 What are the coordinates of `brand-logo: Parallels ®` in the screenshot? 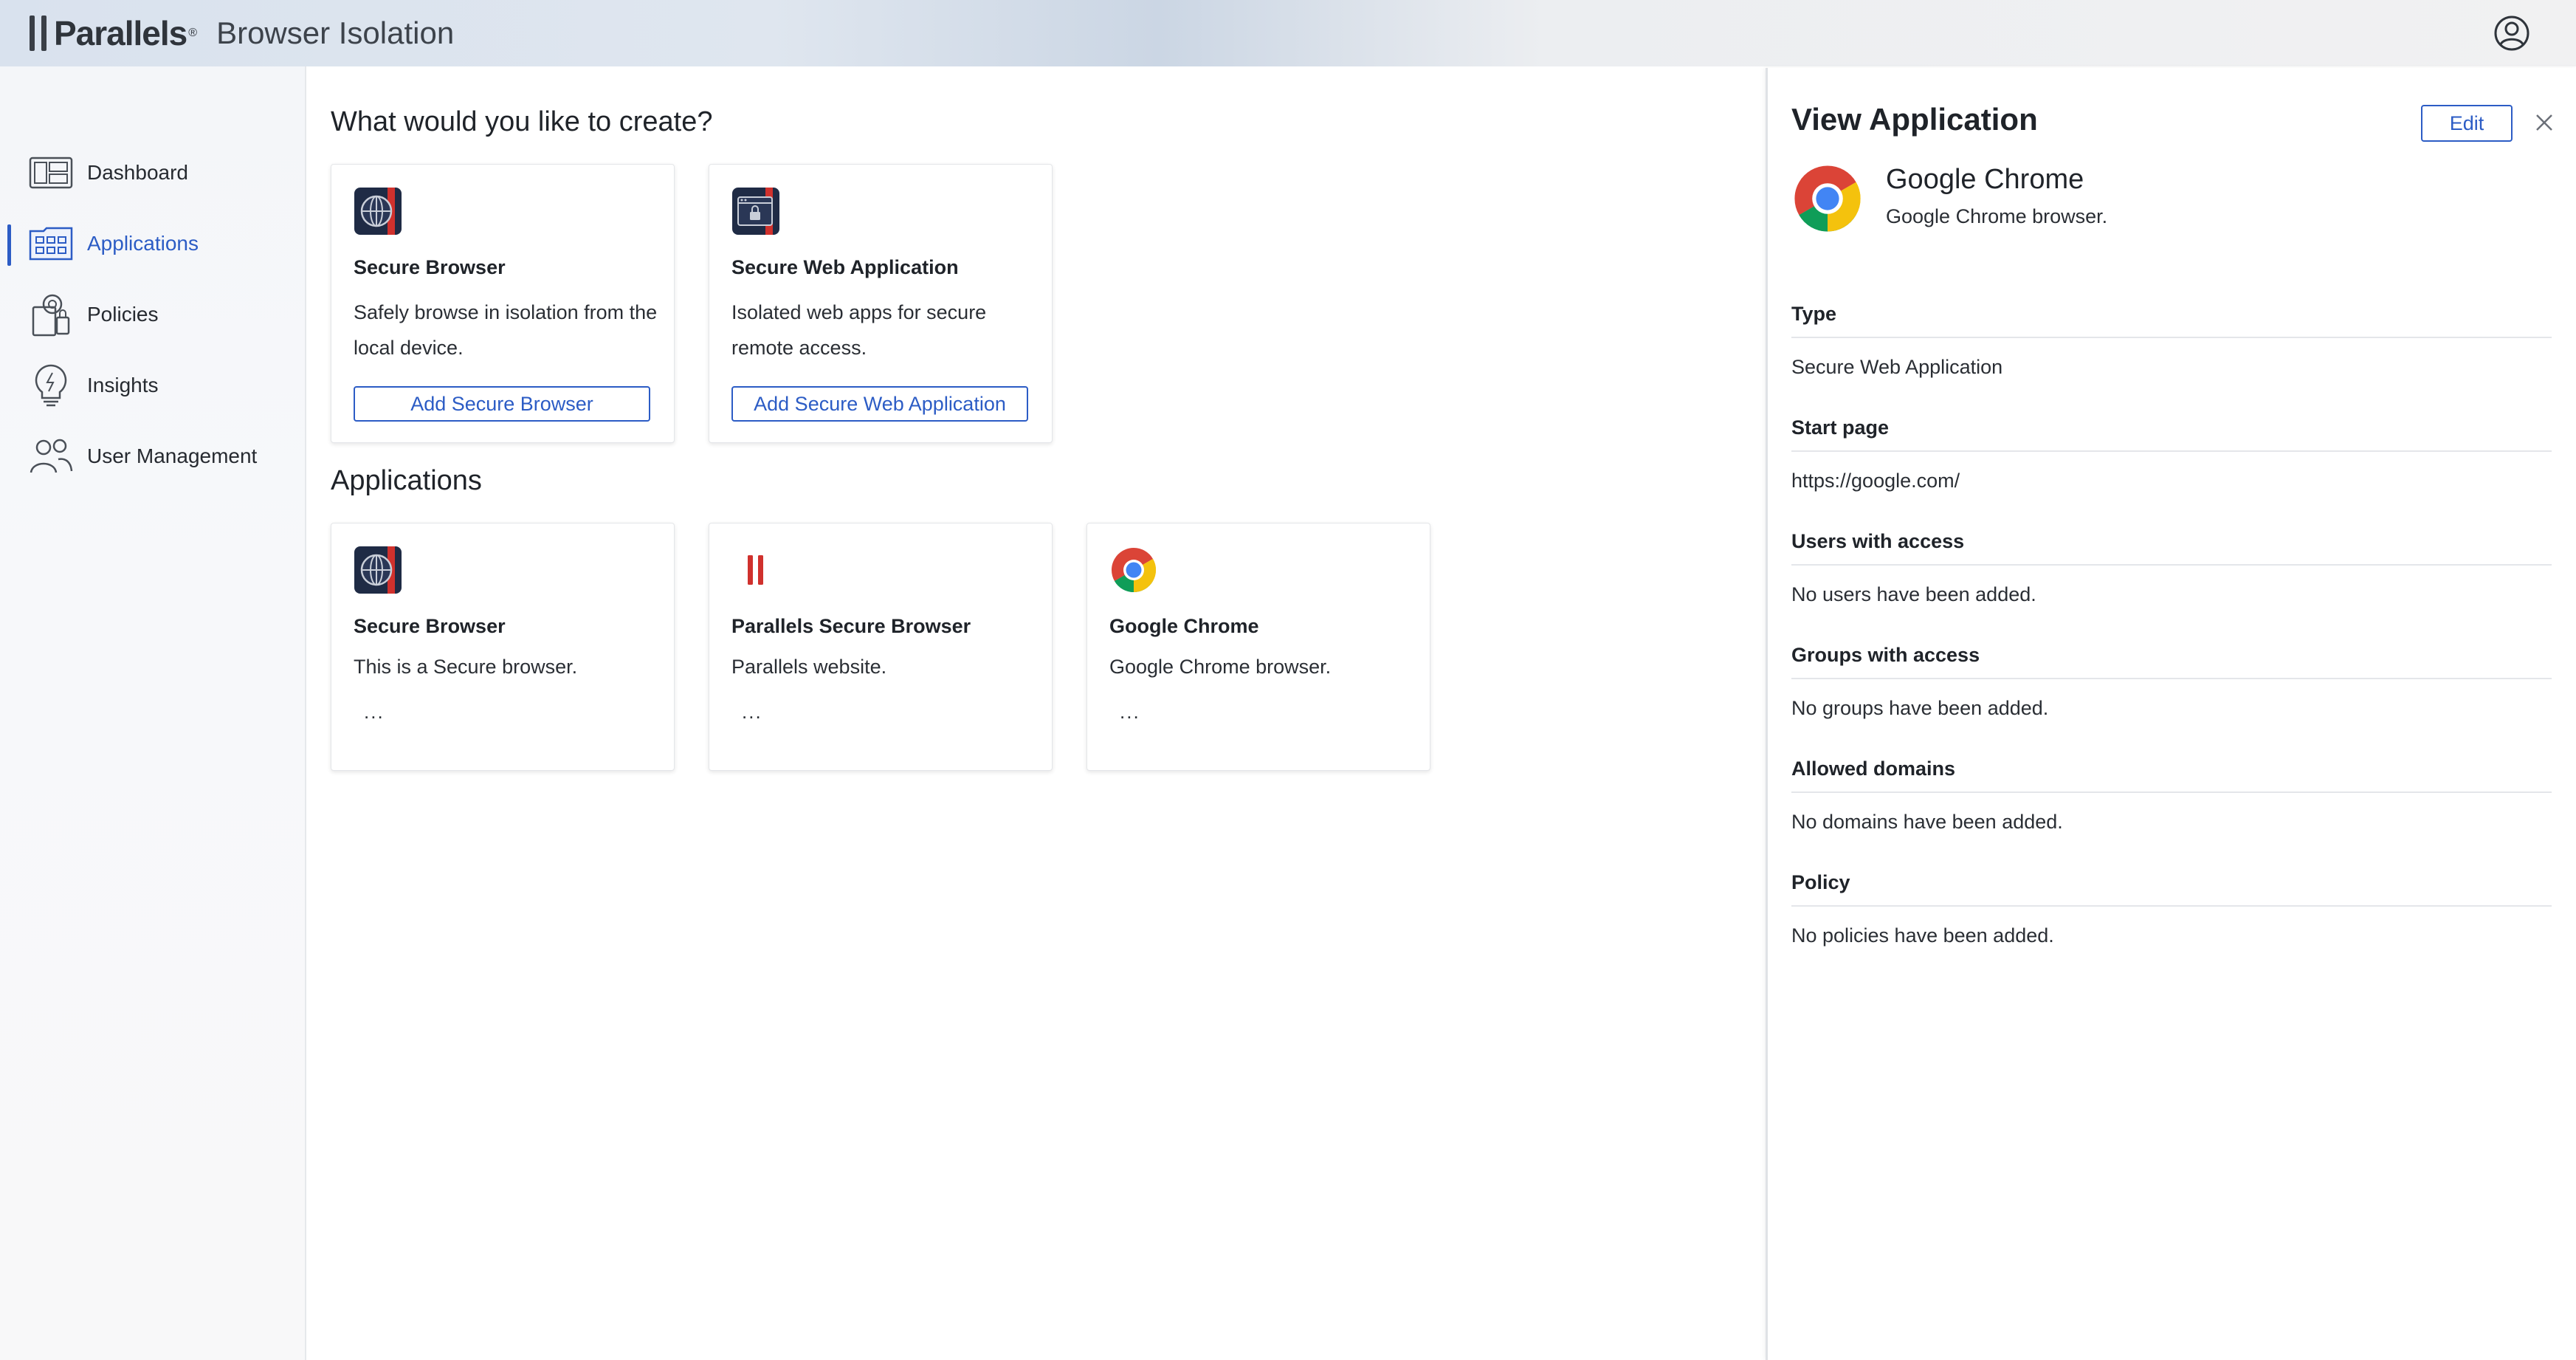 It's located at (114, 33).